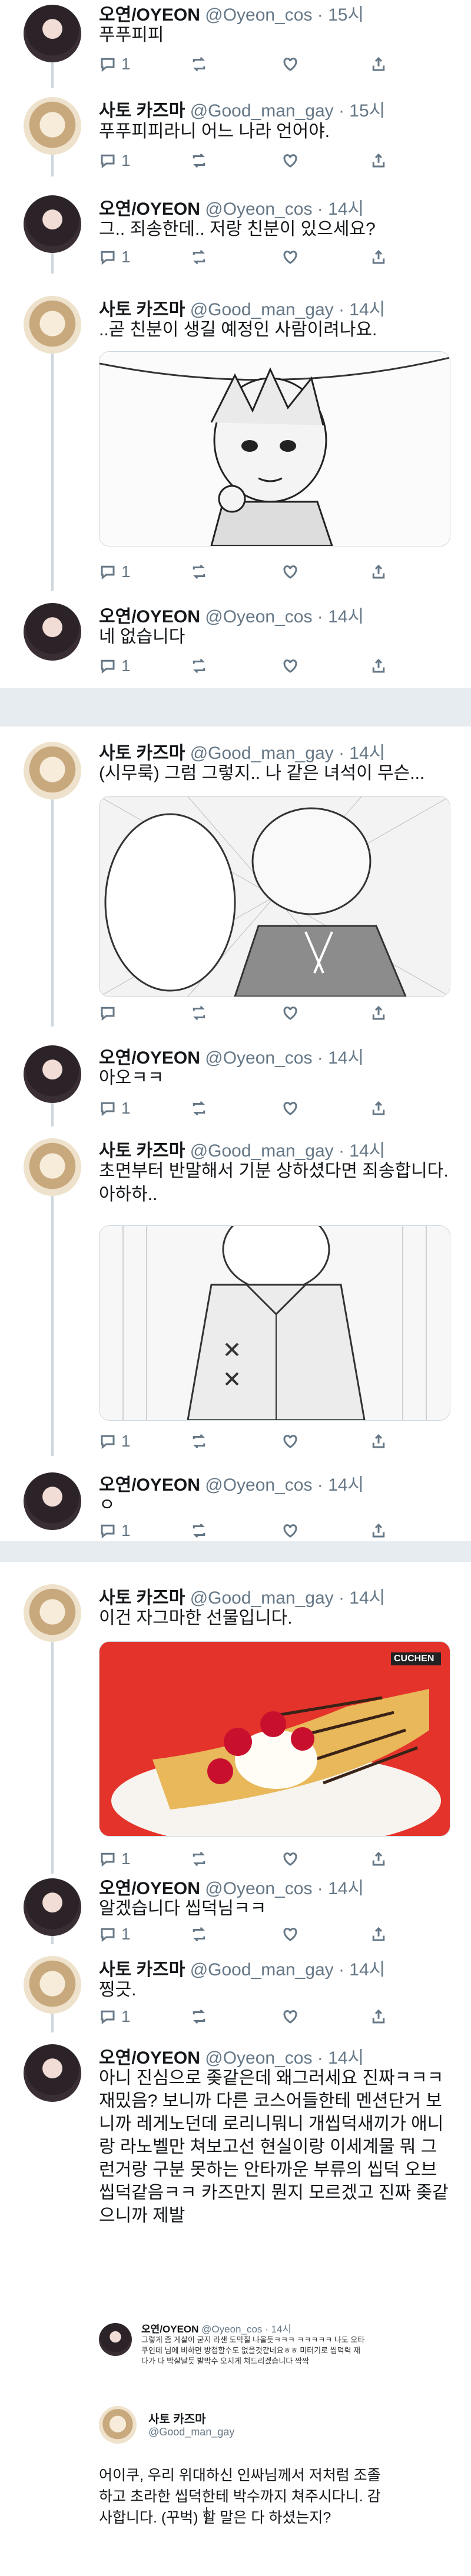 Image resolution: width=471 pixels, height=2576 pixels. Describe the element at coordinates (235, 1077) in the screenshot. I see `tweet: 오연/OYEON @Oyeon_cos · 14시 아오ㅋㅋ 1` at that location.